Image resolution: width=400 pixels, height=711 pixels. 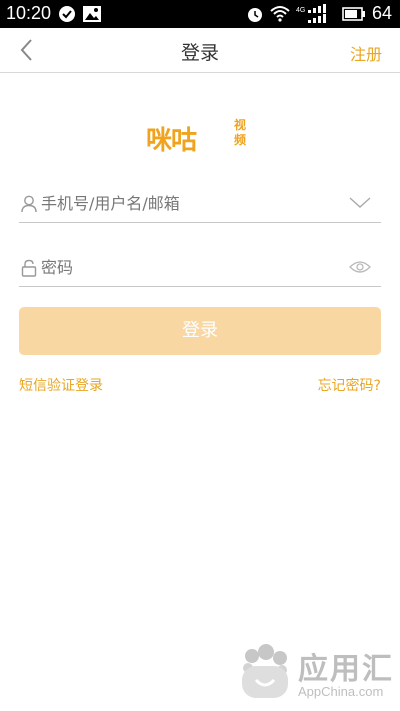 What do you see at coordinates (240, 132) in the screenshot?
I see `logo-subtext: 视频` at bounding box center [240, 132].